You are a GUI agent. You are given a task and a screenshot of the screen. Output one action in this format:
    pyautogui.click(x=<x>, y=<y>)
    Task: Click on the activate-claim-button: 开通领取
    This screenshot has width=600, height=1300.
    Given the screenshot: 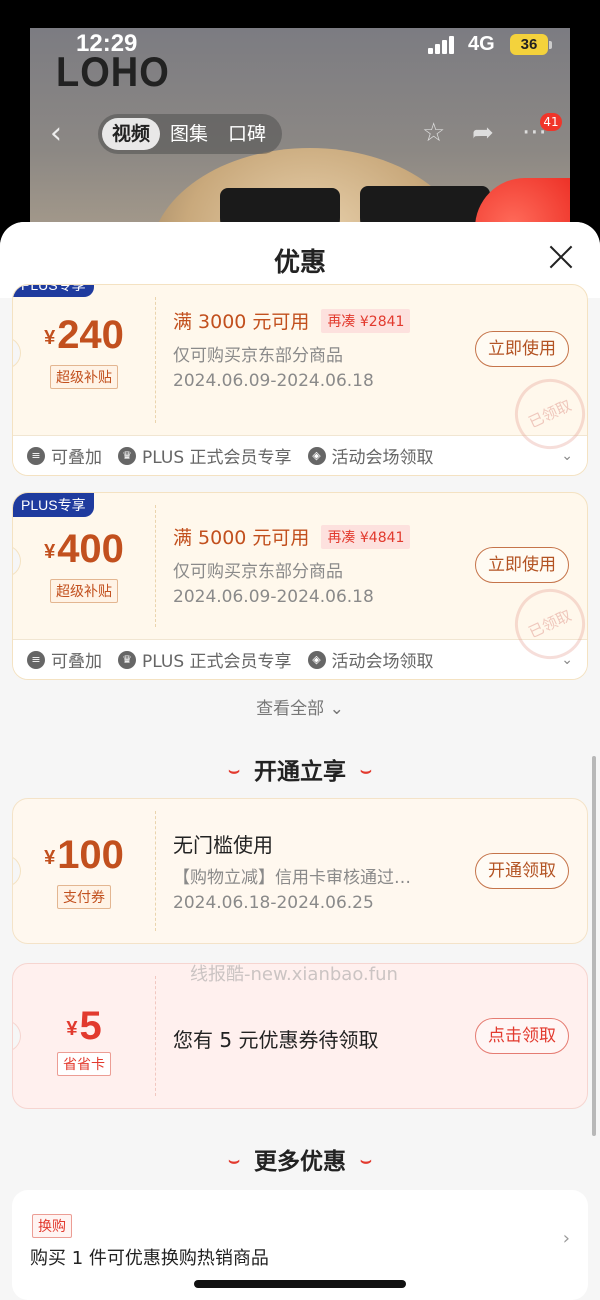 What is the action you would take?
    pyautogui.click(x=522, y=871)
    